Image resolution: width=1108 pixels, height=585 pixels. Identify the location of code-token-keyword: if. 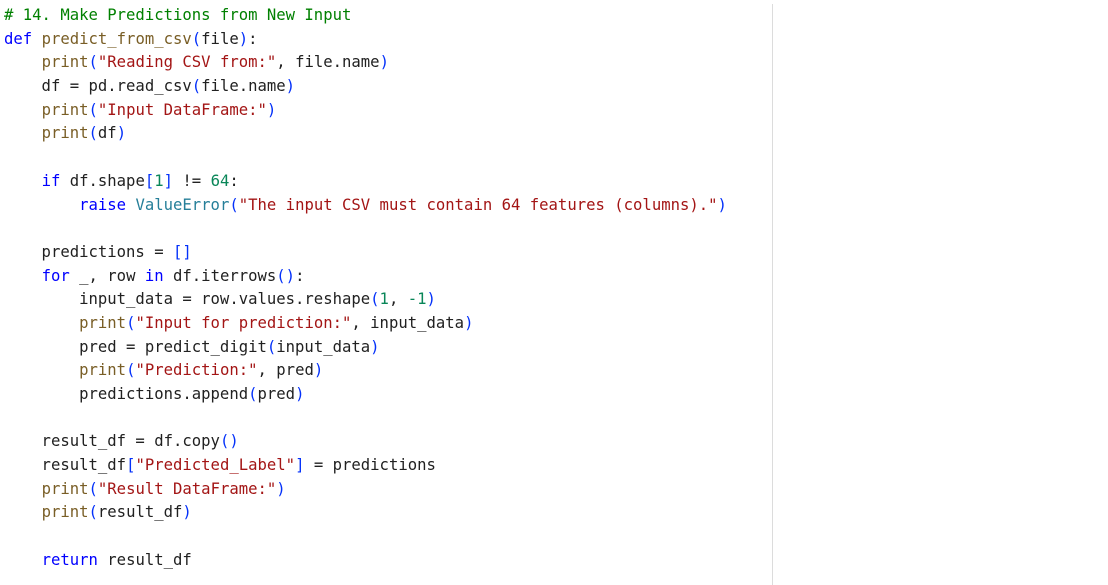
(51, 180).